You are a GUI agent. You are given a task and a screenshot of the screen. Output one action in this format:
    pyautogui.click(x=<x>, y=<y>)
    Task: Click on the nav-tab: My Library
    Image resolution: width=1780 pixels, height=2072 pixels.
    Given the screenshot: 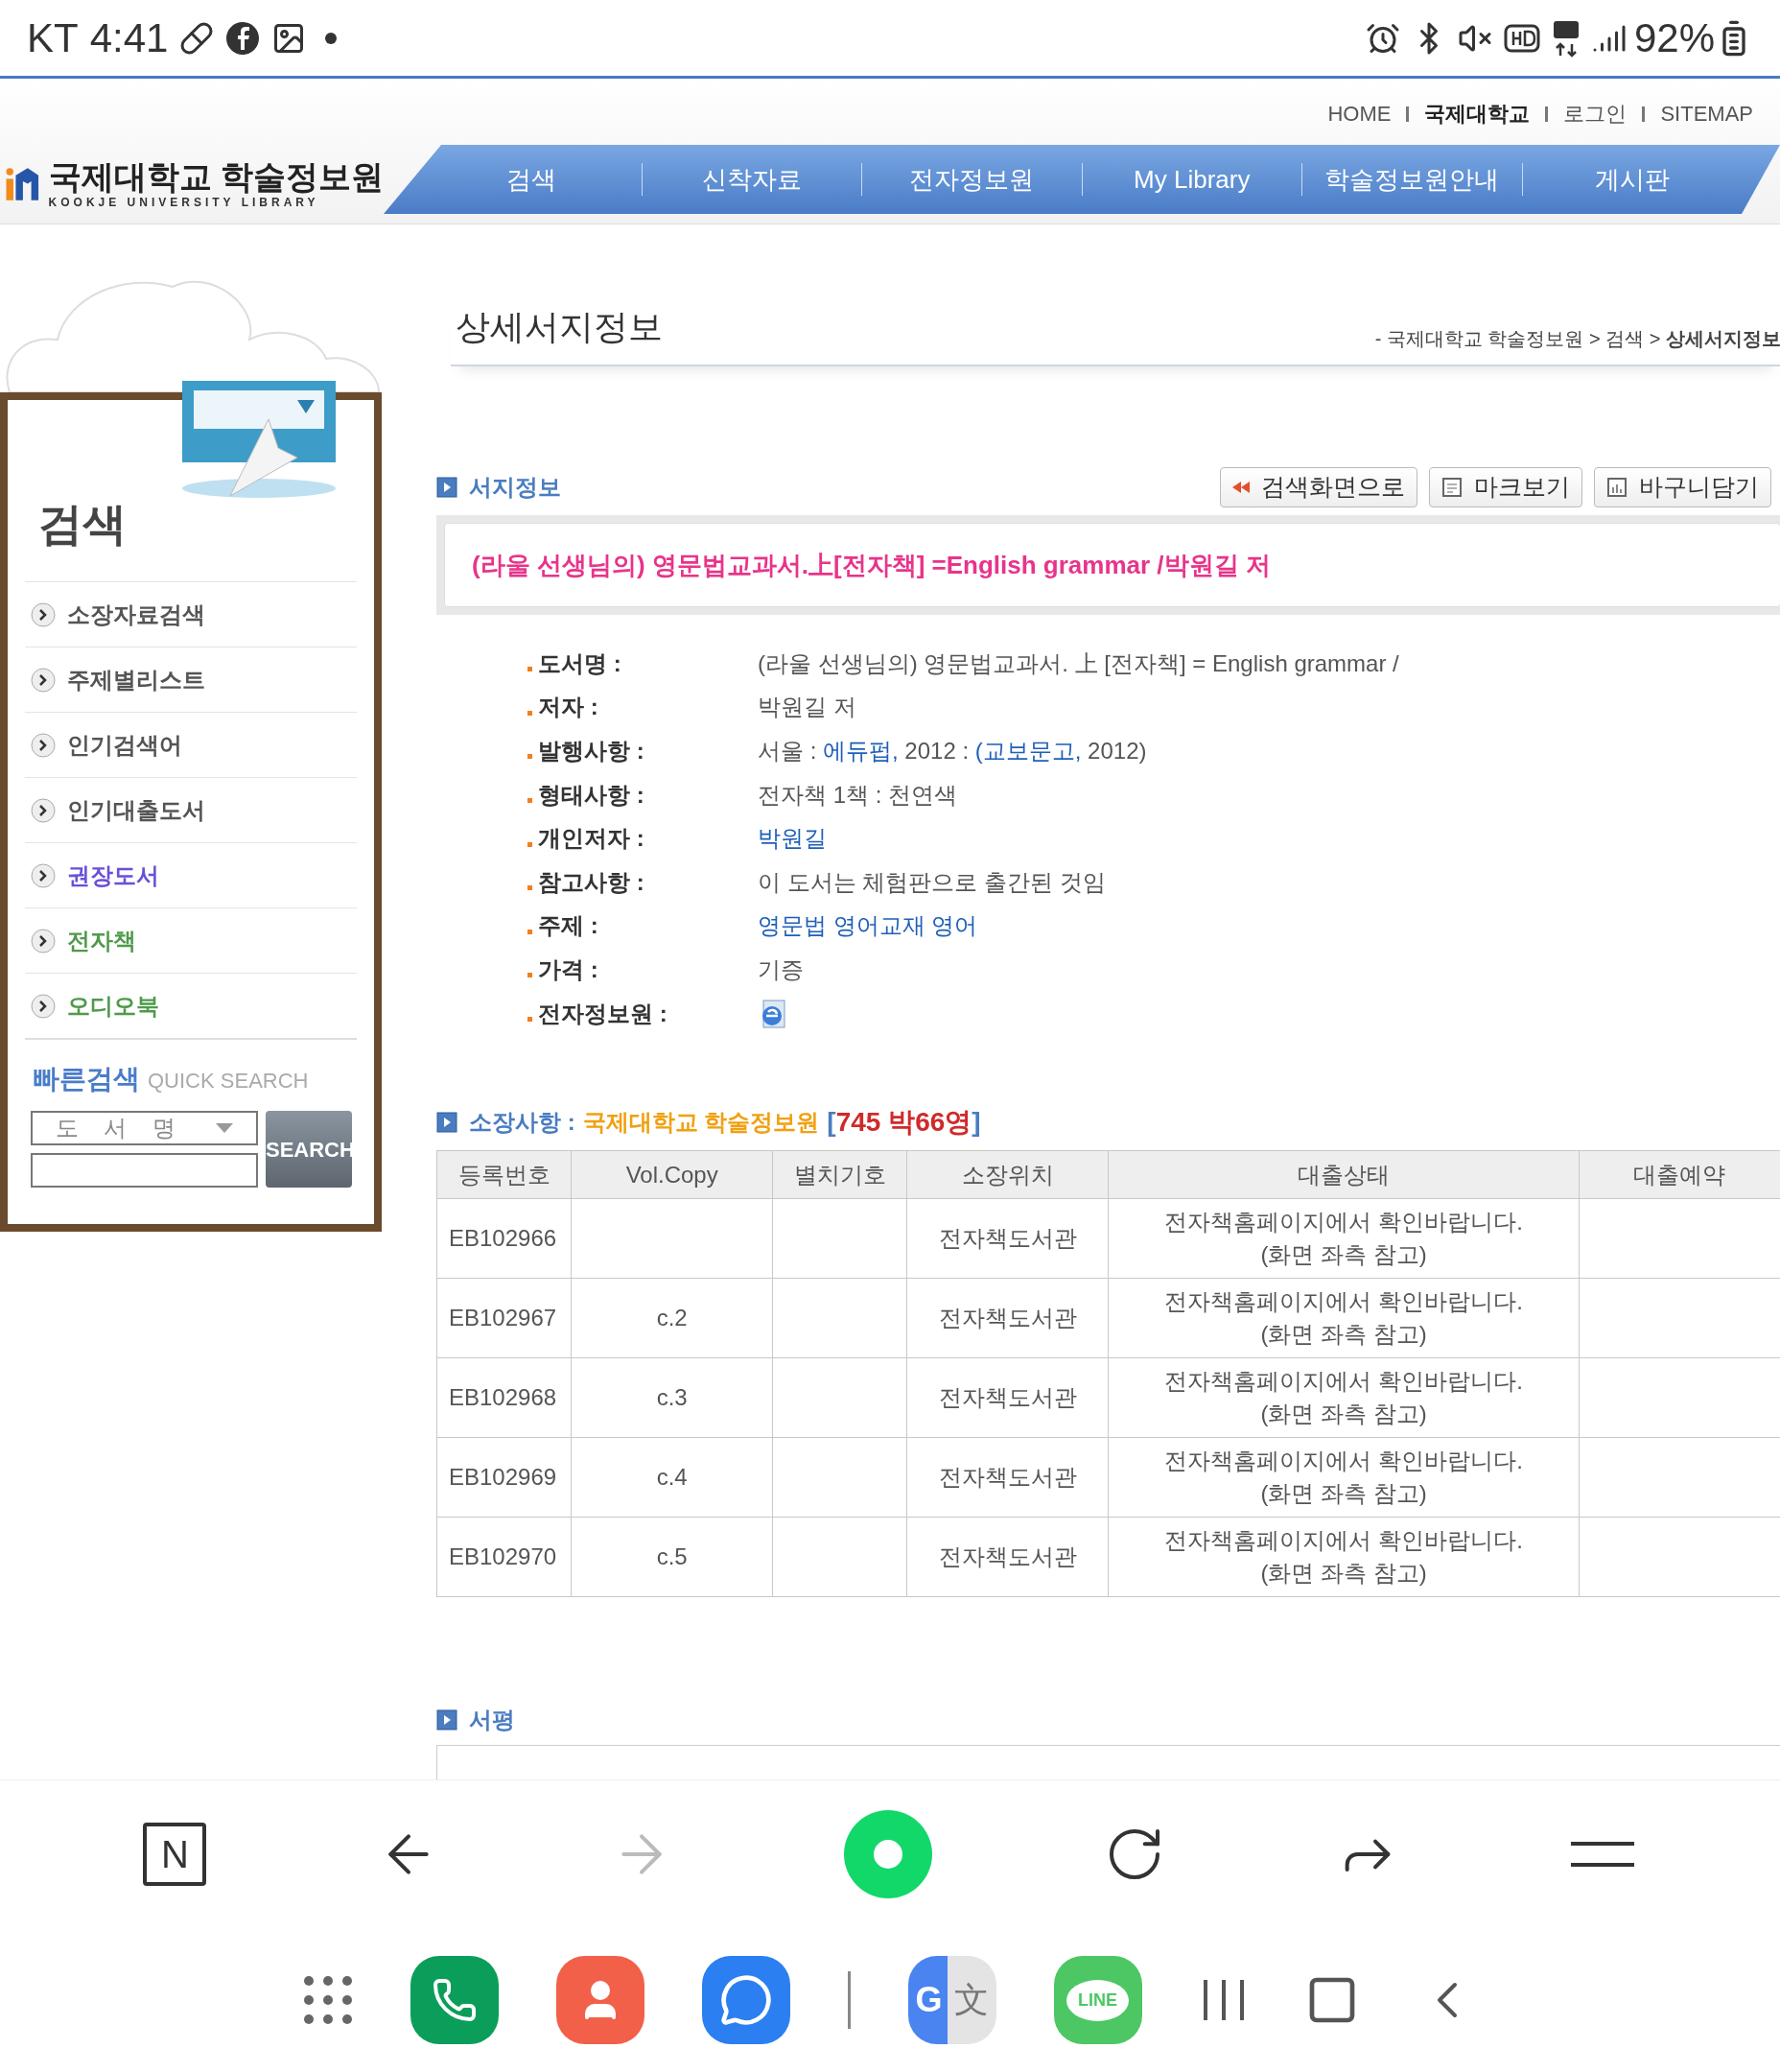 What is the action you would take?
    pyautogui.click(x=1191, y=179)
    